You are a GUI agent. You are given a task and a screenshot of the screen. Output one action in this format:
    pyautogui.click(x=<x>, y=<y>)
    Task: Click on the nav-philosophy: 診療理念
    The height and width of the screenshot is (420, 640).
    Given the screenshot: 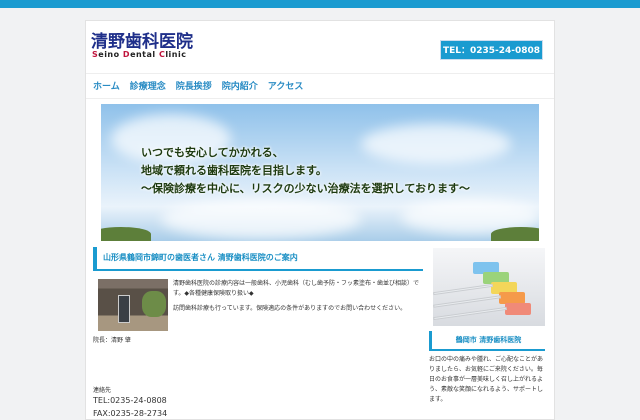 What is the action you would take?
    pyautogui.click(x=148, y=85)
    